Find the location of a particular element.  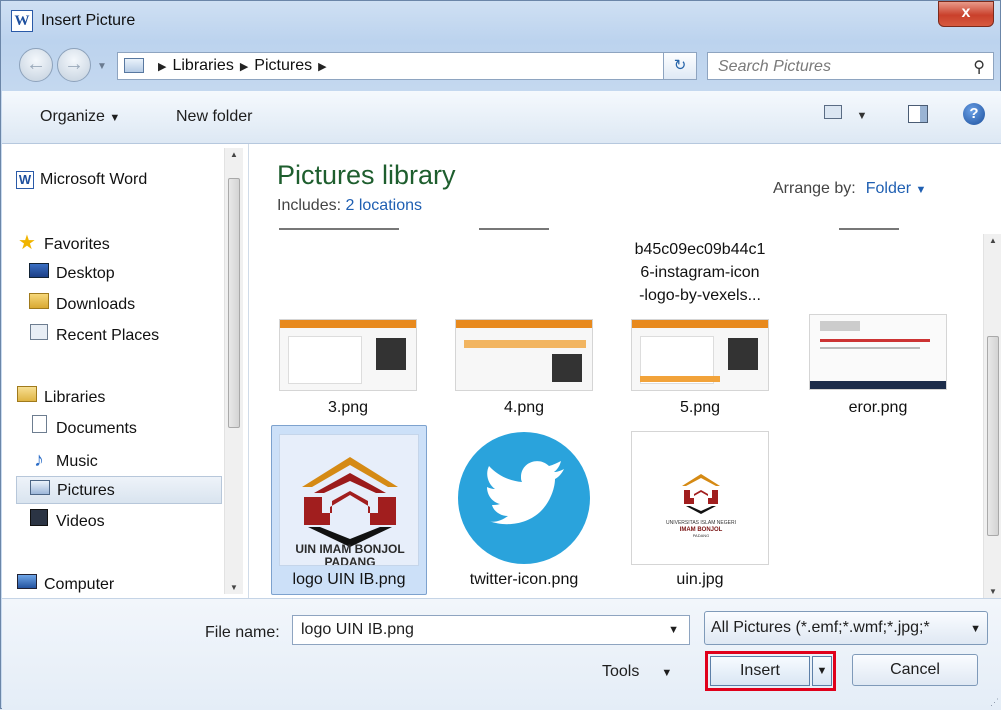

file-name-field: logo UIN IB.png ▼ is located at coordinates (491, 630).